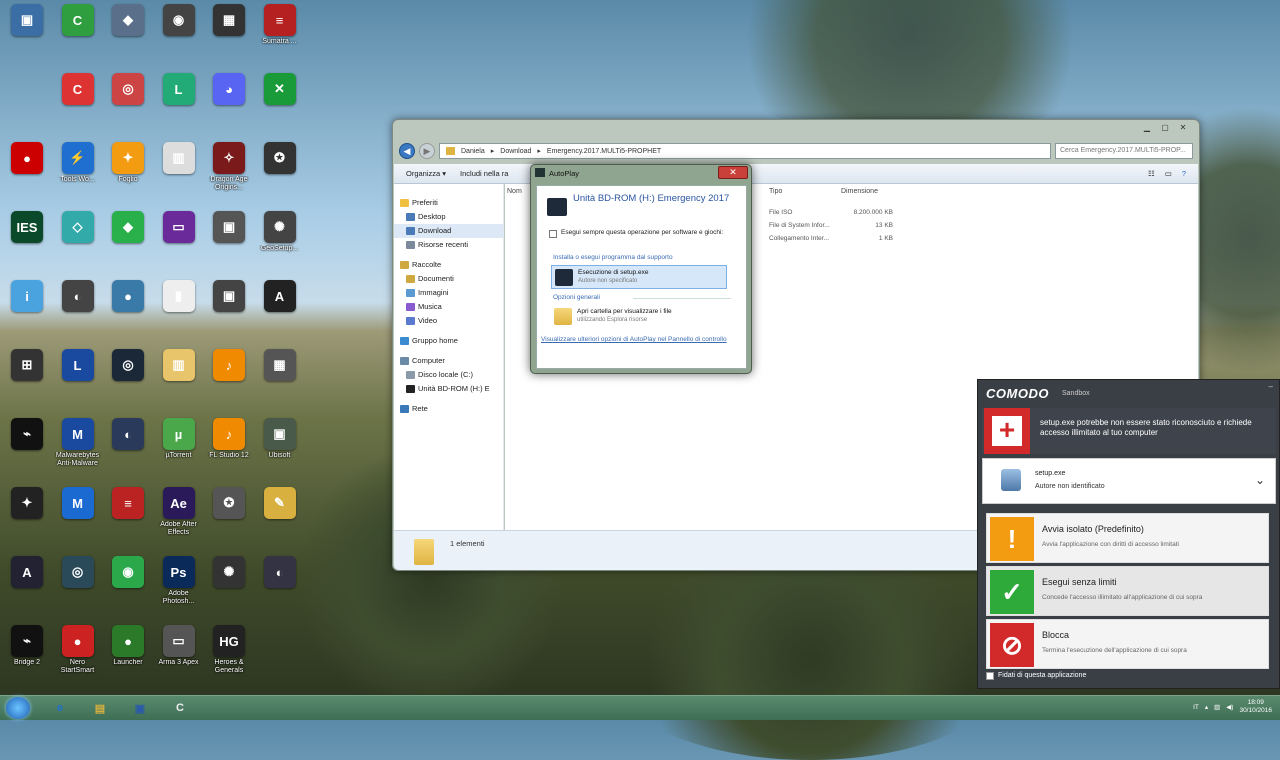  Describe the element at coordinates (448, 361) in the screenshot. I see `nav-item: Computer` at that location.